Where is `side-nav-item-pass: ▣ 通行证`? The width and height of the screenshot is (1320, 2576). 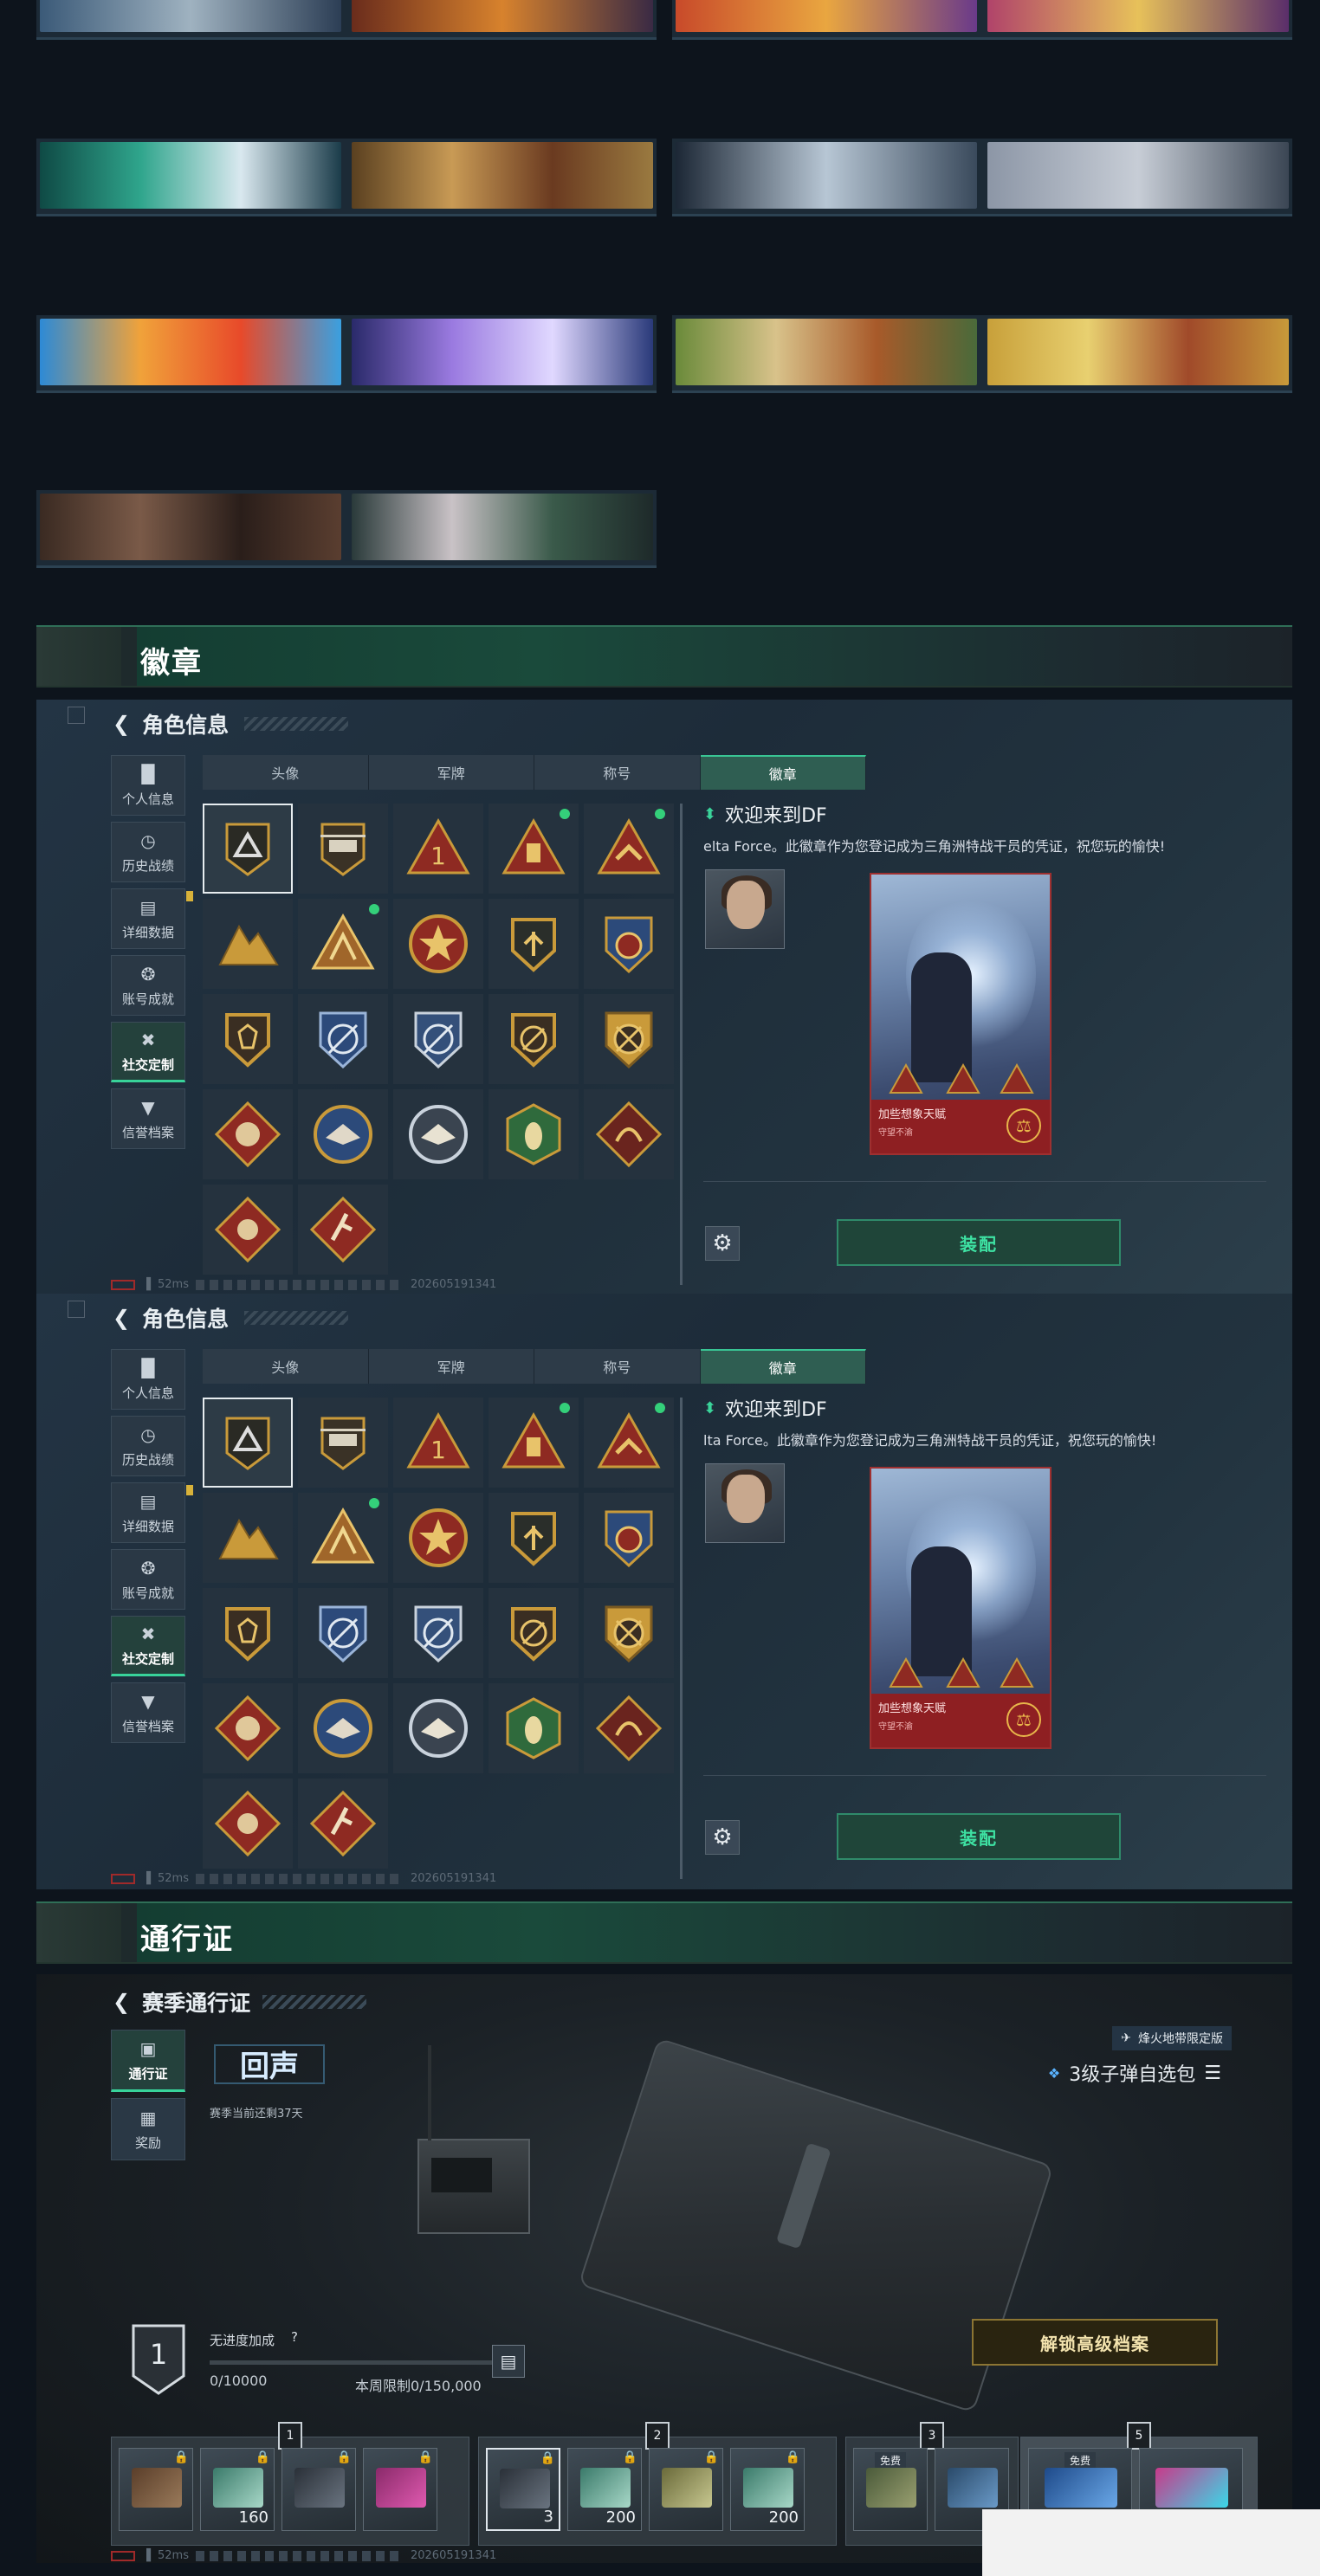
side-nav-item-pass: ▣ 通行证 is located at coordinates (148, 2061).